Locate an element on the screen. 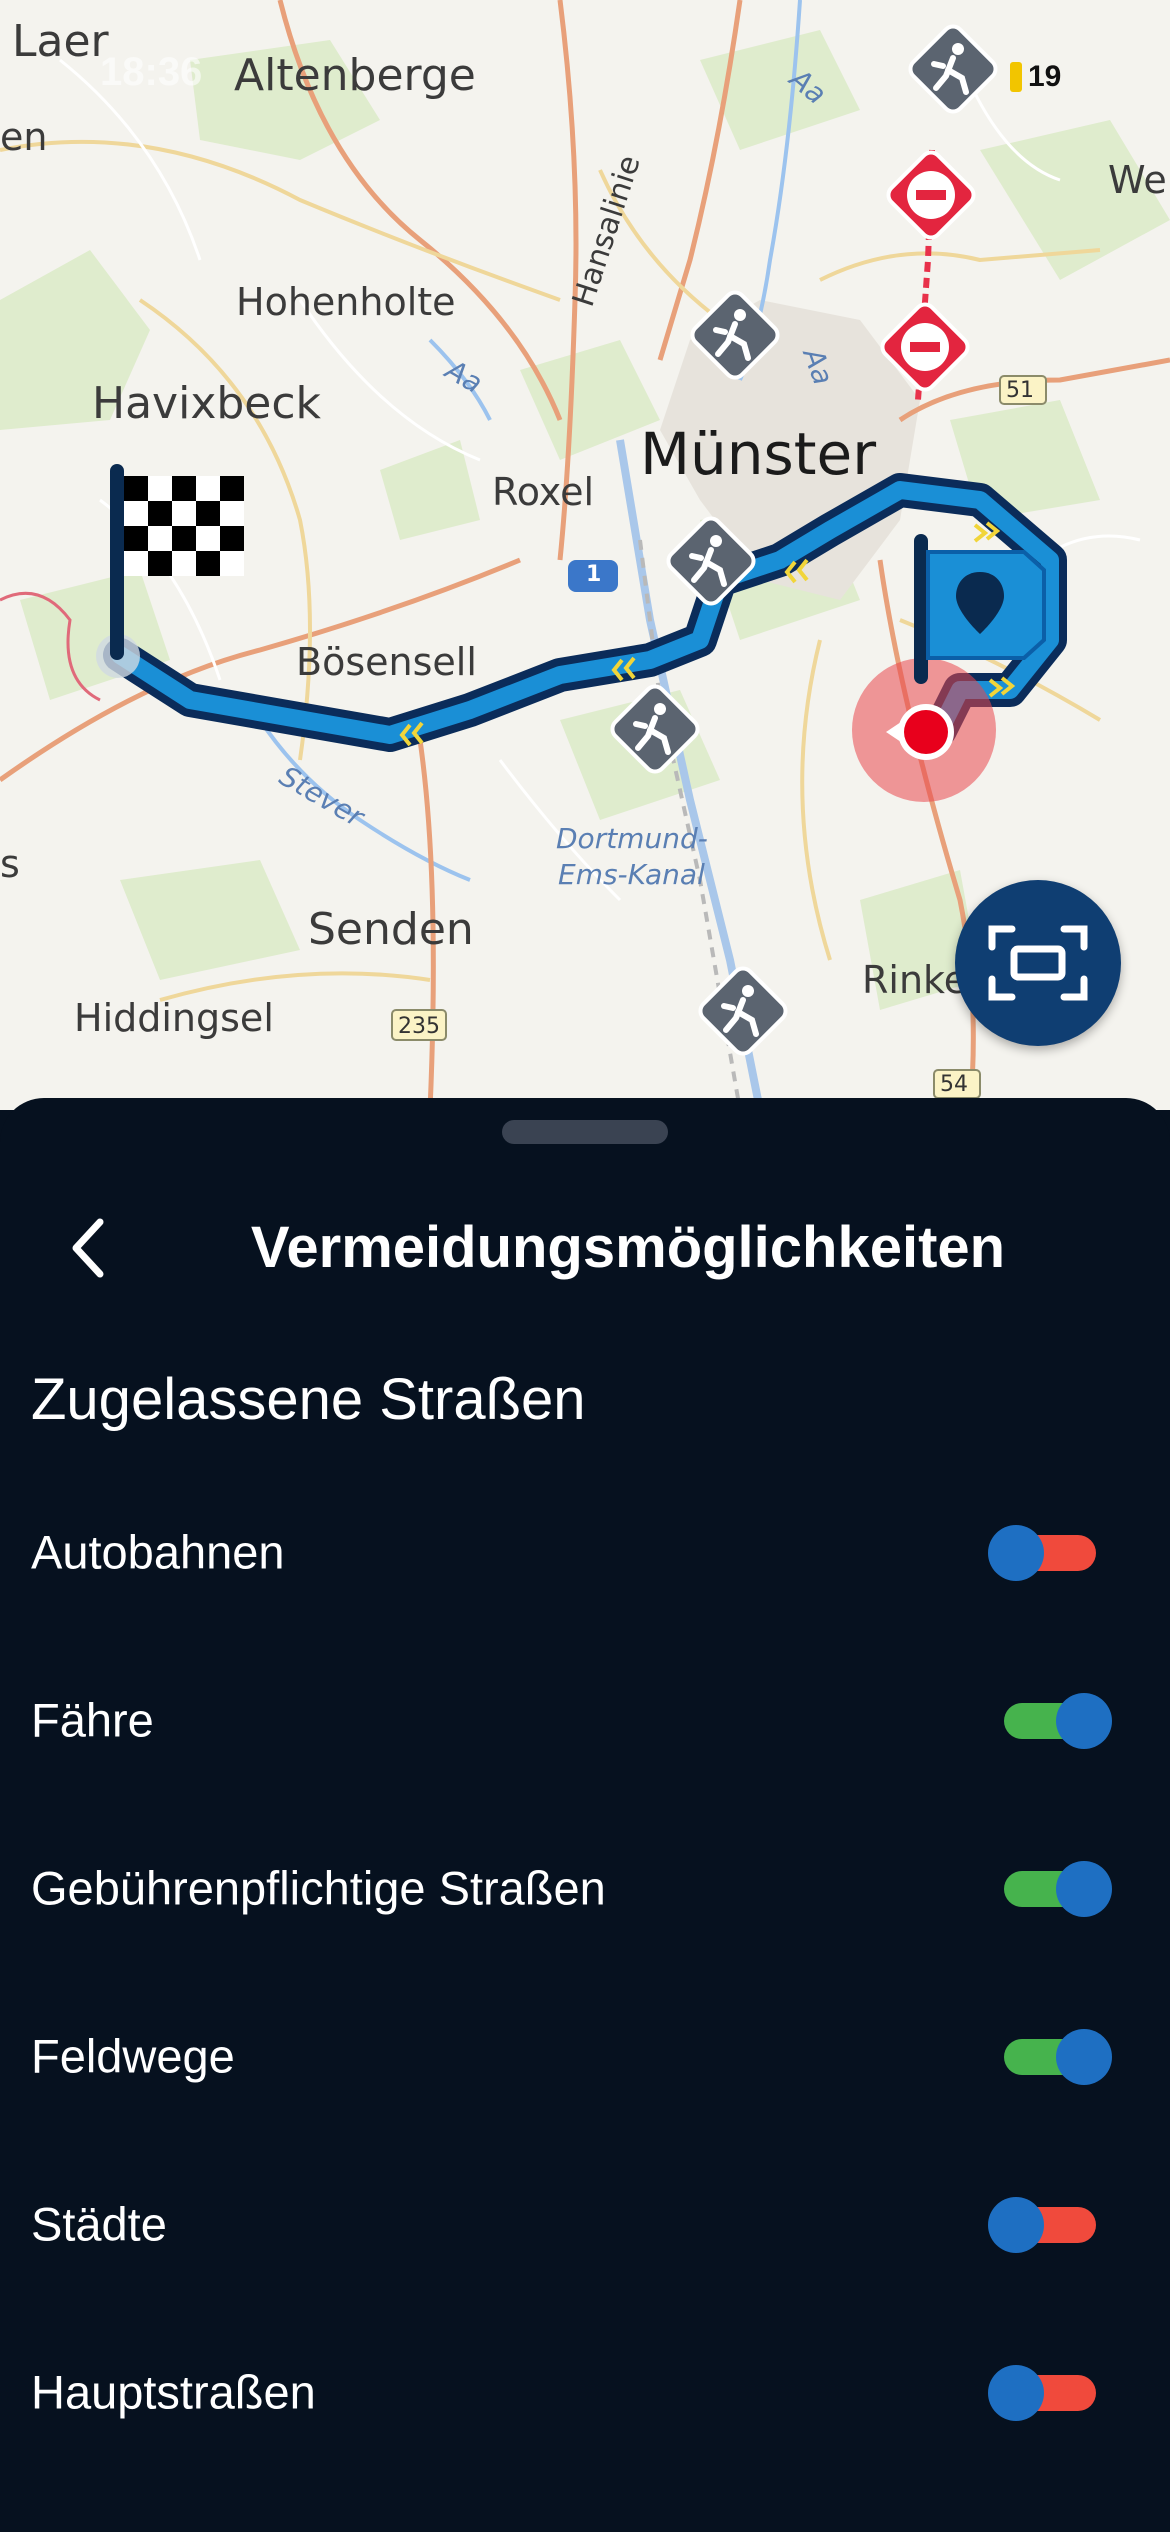 This screenshot has width=1170, height=2532. toggle-gebuehrenpflichtige-strassen is located at coordinates (1054, 1888).